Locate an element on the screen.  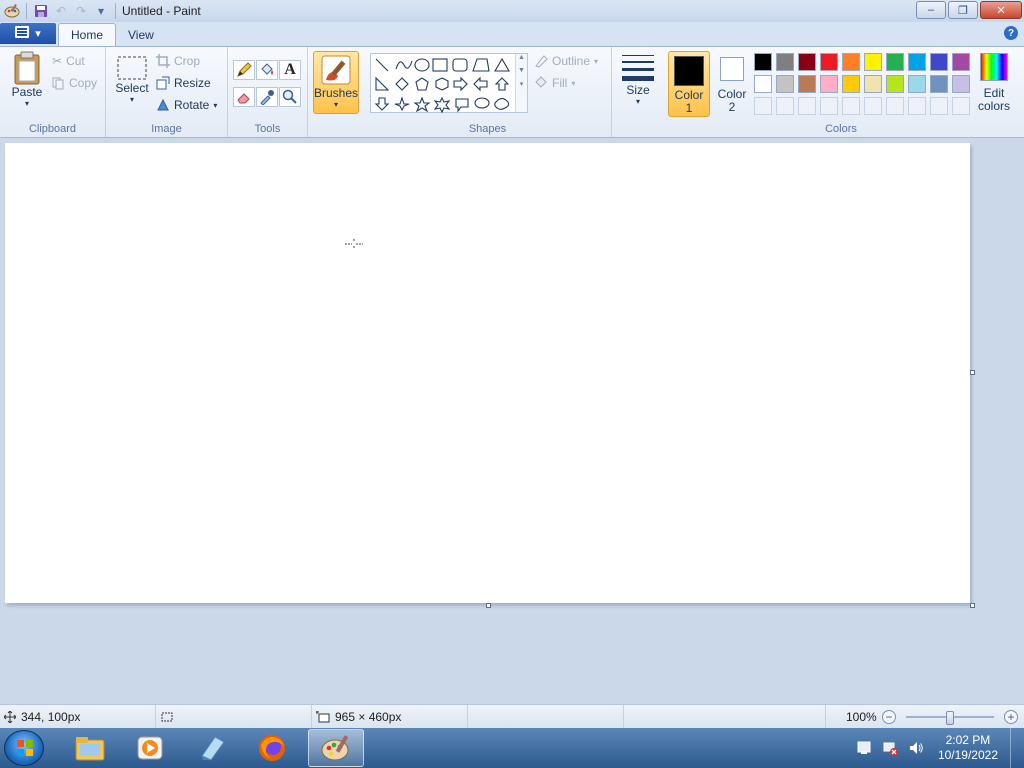
start-button is located at coordinates (24, 748).